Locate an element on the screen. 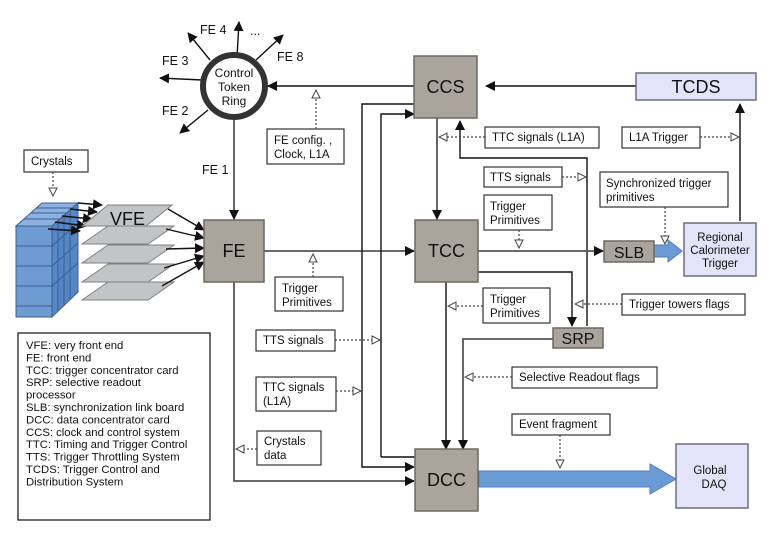 The image size is (773, 537). legend-entry: Distribution System is located at coordinates (74, 482).